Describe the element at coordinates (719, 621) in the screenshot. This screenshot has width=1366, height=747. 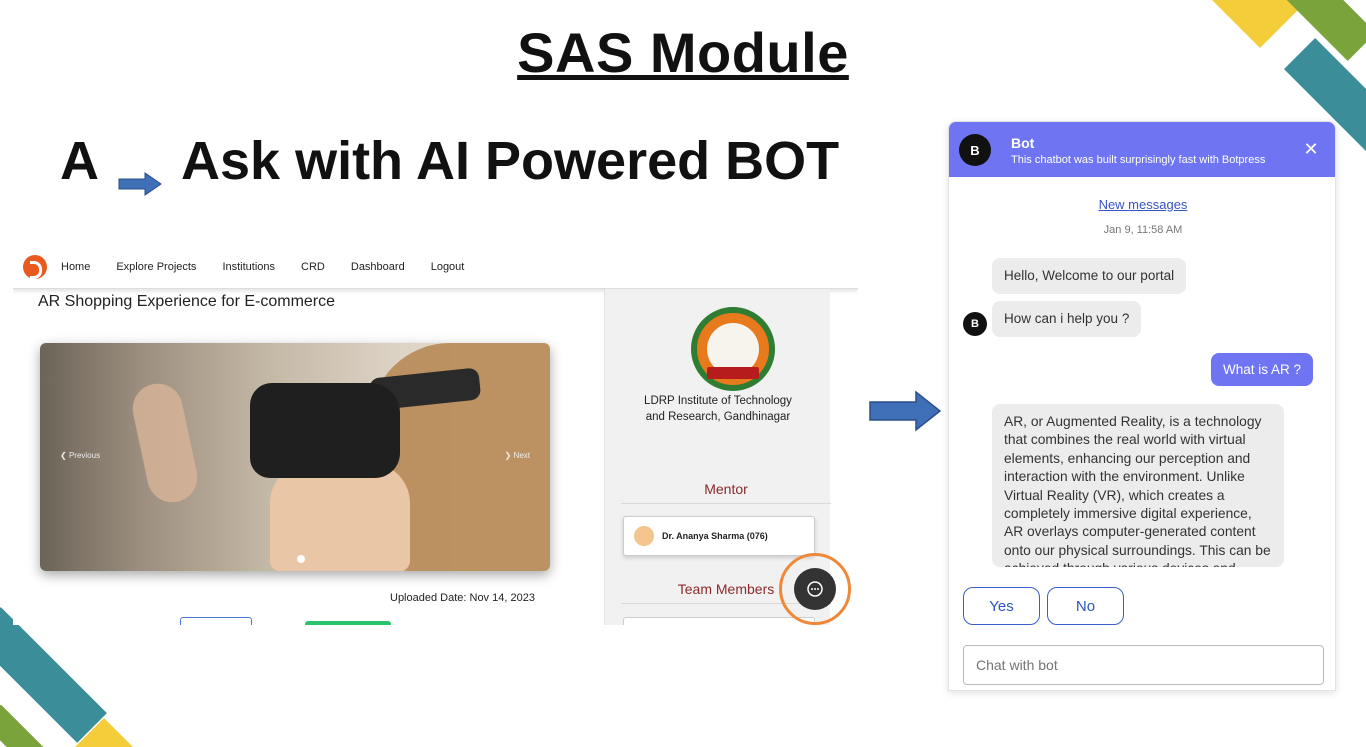
I see `team-member-card-partial` at that location.